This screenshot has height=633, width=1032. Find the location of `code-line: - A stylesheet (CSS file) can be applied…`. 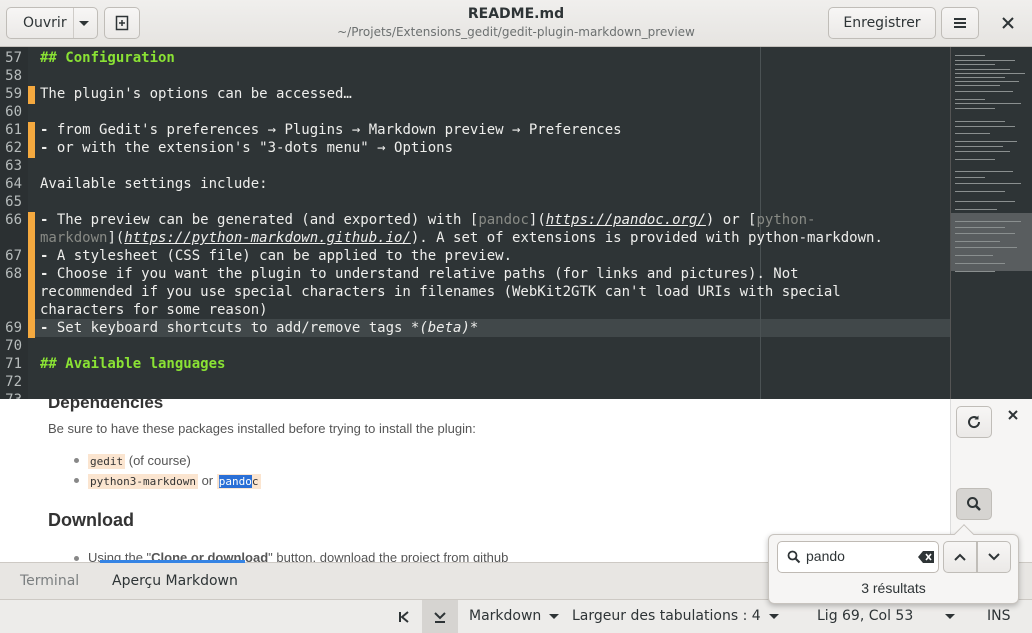

code-line: - A stylesheet (CSS file) can be applied… is located at coordinates (276, 256).